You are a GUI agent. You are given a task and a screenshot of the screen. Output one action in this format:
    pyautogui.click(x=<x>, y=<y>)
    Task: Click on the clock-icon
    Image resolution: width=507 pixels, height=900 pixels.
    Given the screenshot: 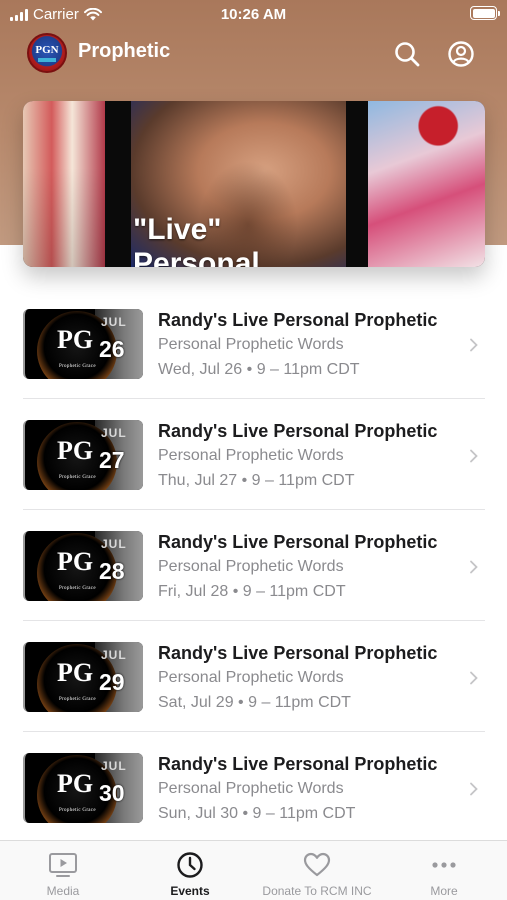 What is the action you would take?
    pyautogui.click(x=190, y=865)
    